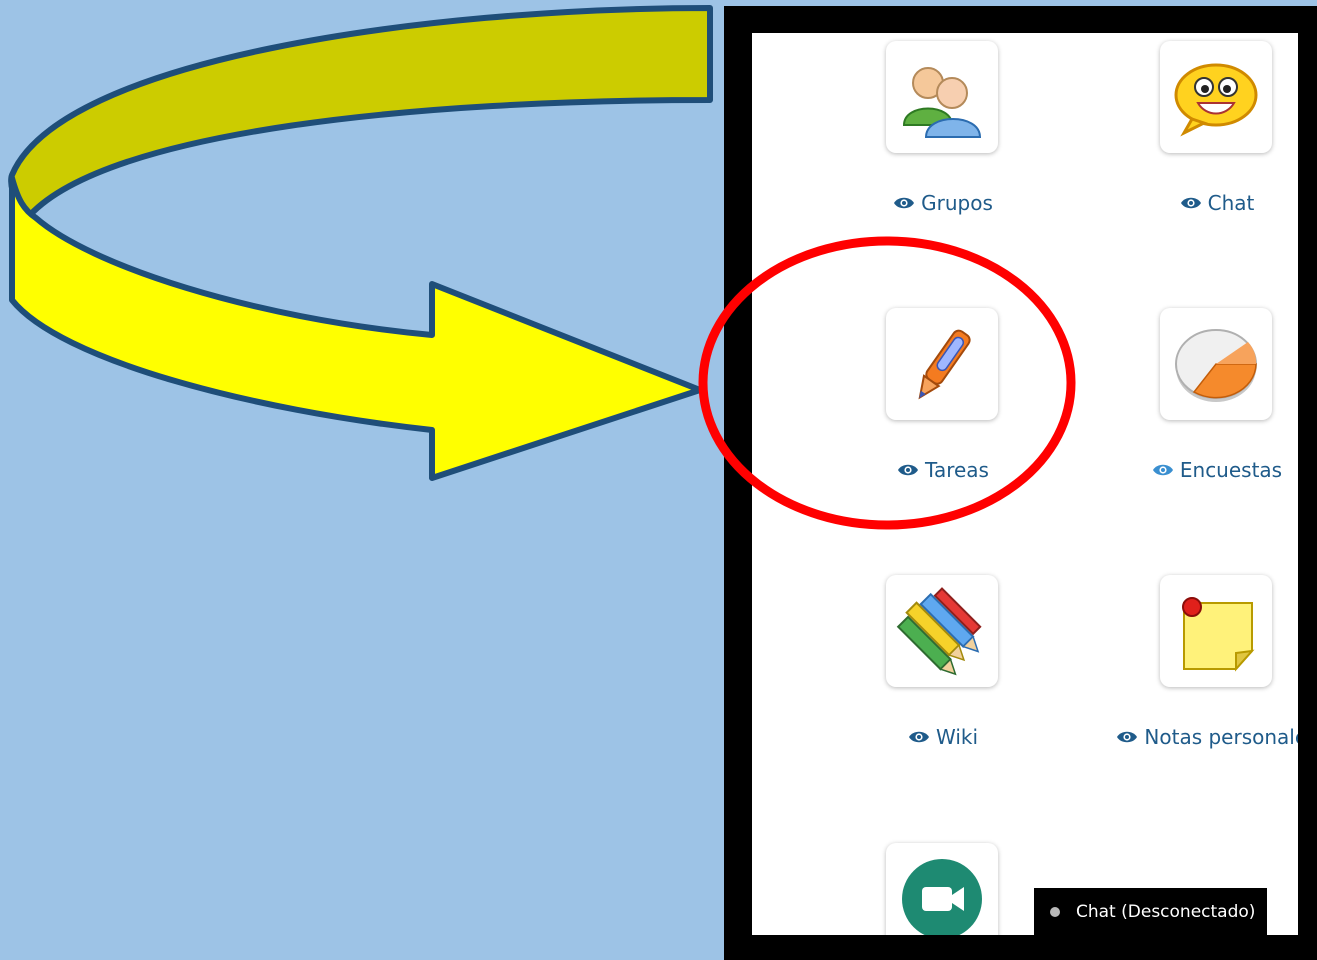  I want to click on pen-icon, so click(942, 364).